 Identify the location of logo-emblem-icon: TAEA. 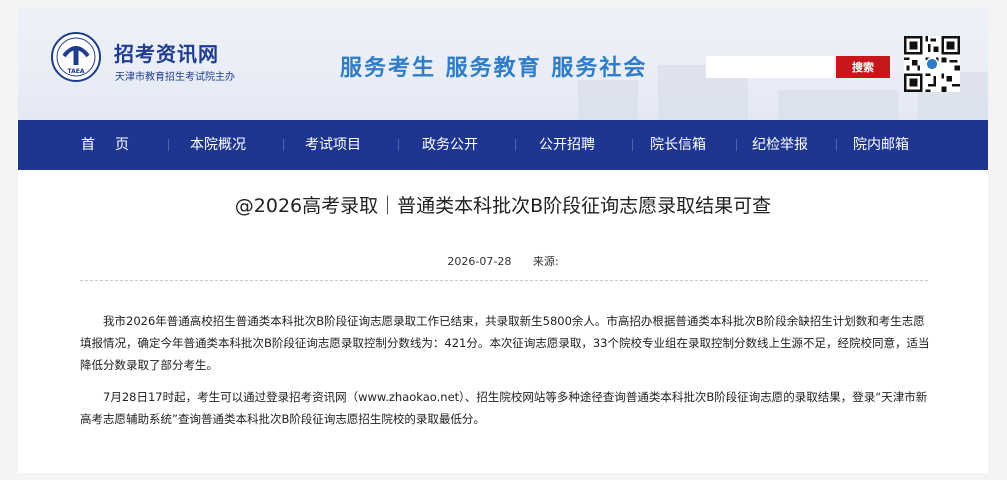
(76, 57).